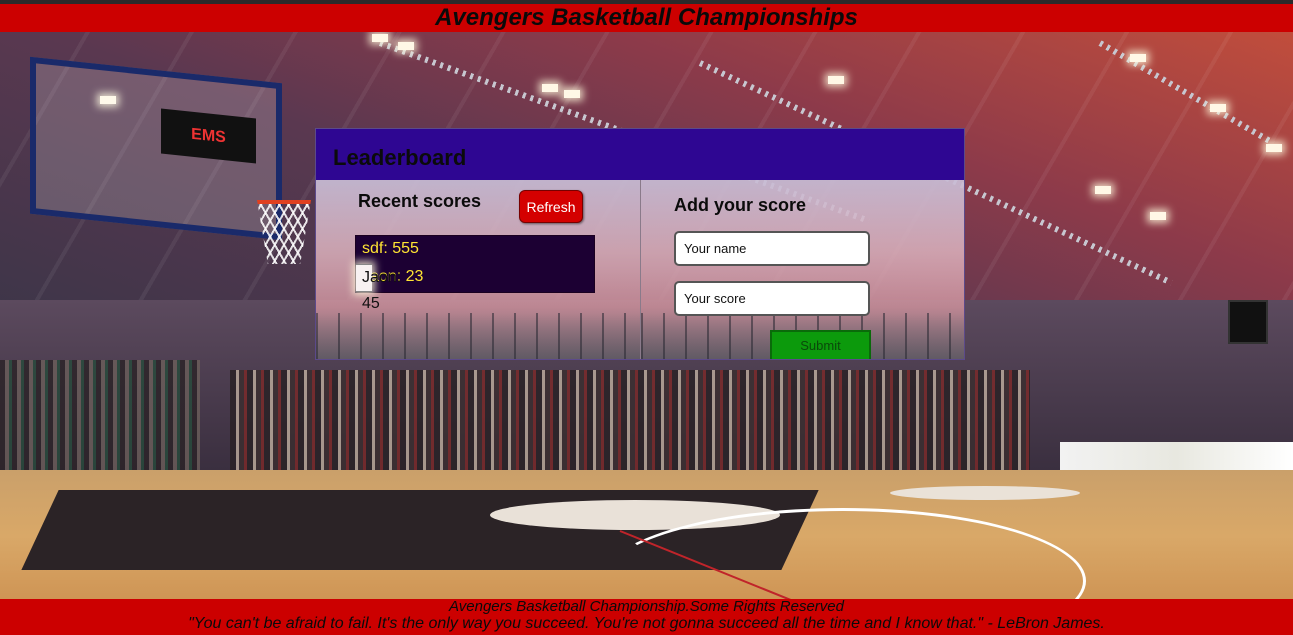  Describe the element at coordinates (551, 206) in the screenshot. I see `refresh-button: Refresh` at that location.